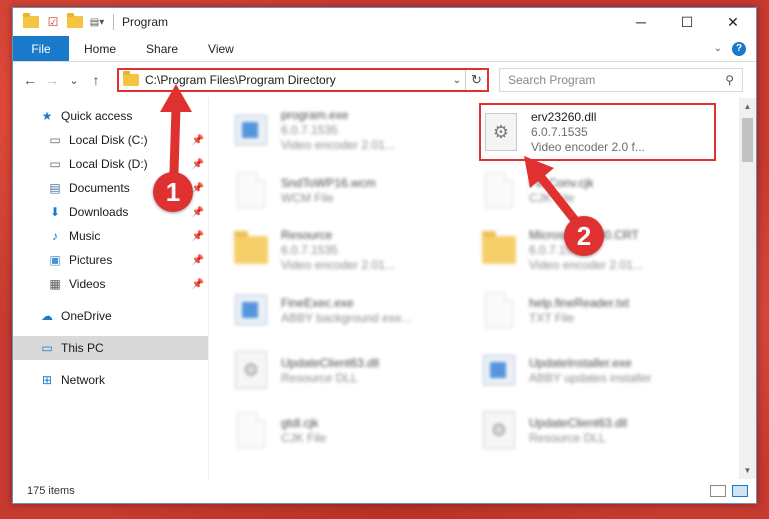 The width and height of the screenshot is (769, 519). What do you see at coordinates (733, 22) in the screenshot?
I see `close-button: ✕` at bounding box center [733, 22].